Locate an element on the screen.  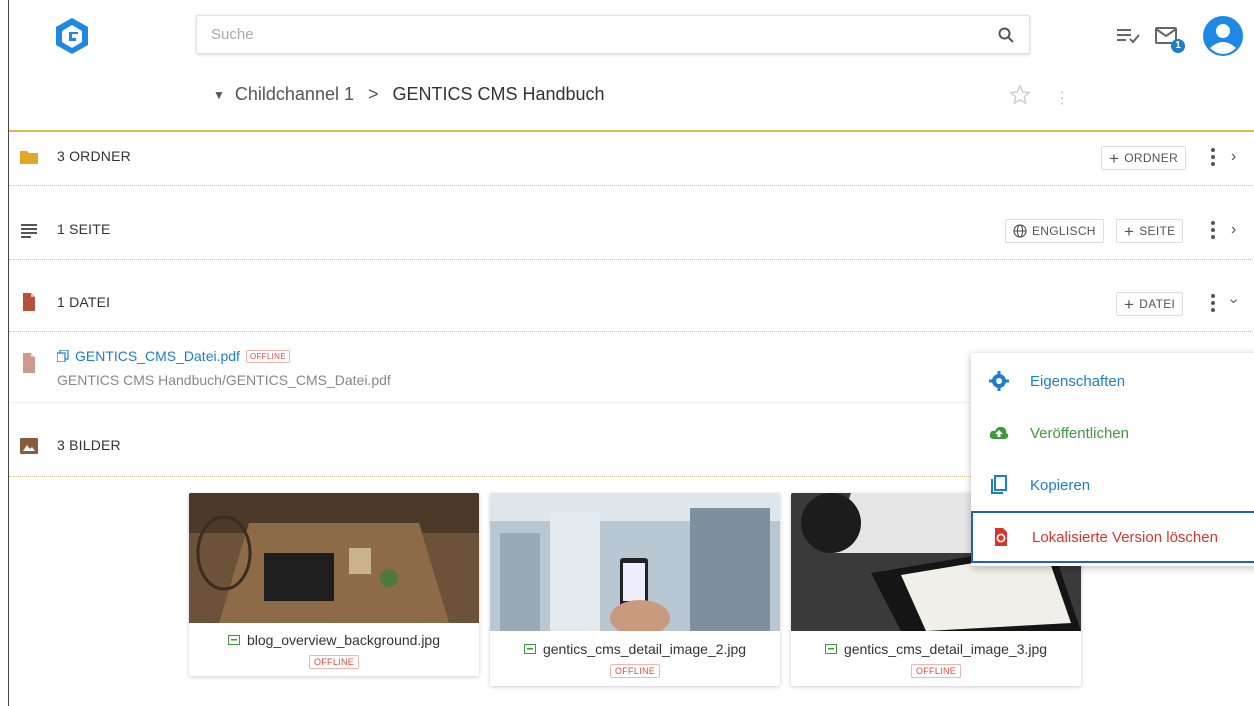
menu-item-publish: Veröffentlichen is located at coordinates (1112, 433).